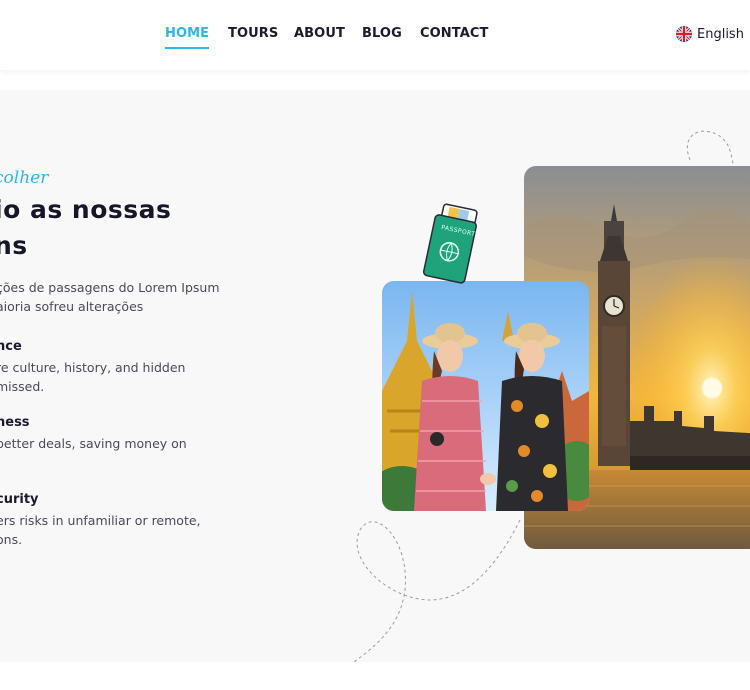  What do you see at coordinates (382, 33) in the screenshot?
I see `nav-blog: BLOG` at bounding box center [382, 33].